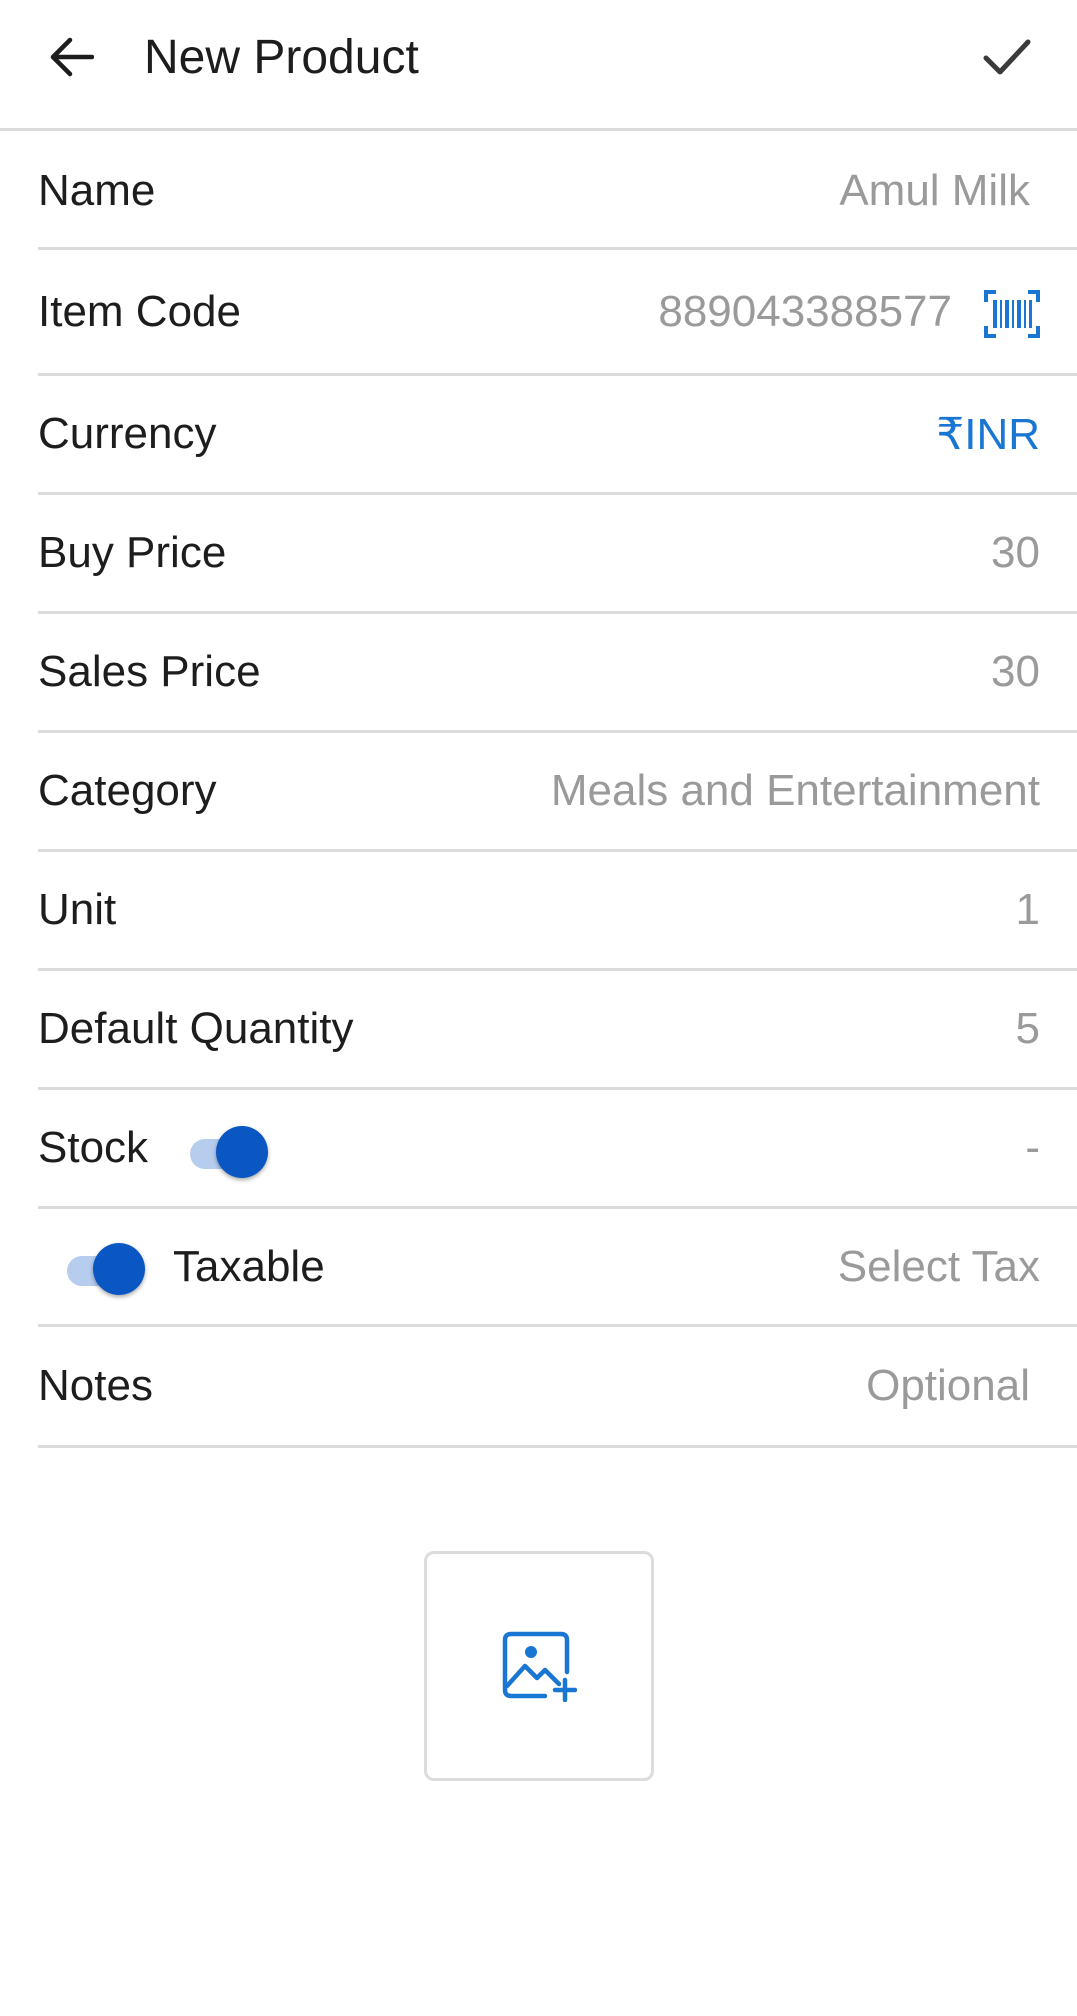 The width and height of the screenshot is (1077, 2016). I want to click on stock-row: Stock -, so click(557, 1149).